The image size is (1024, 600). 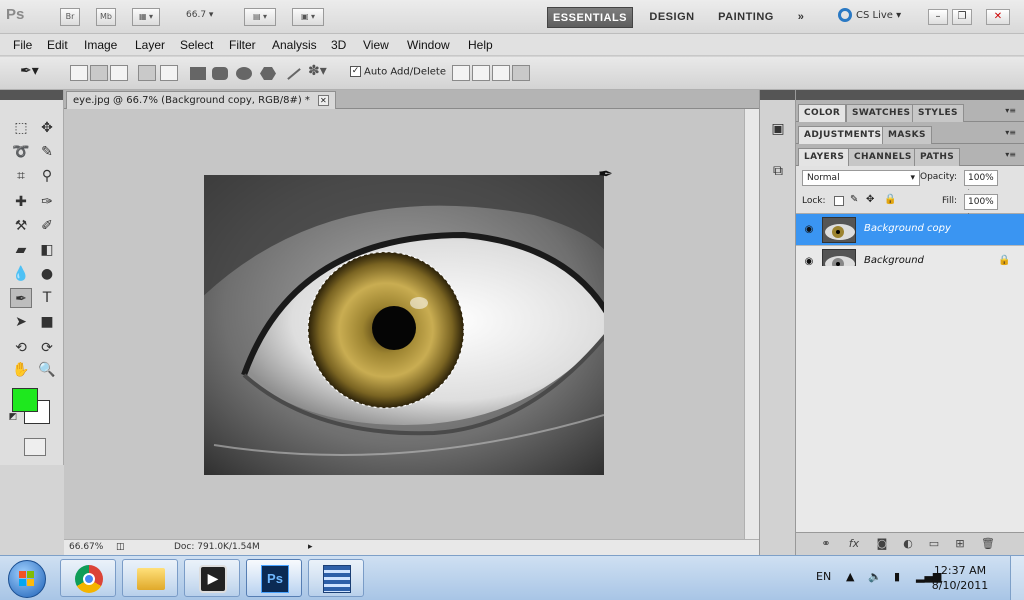 I want to click on menu-file: File, so click(x=22, y=45).